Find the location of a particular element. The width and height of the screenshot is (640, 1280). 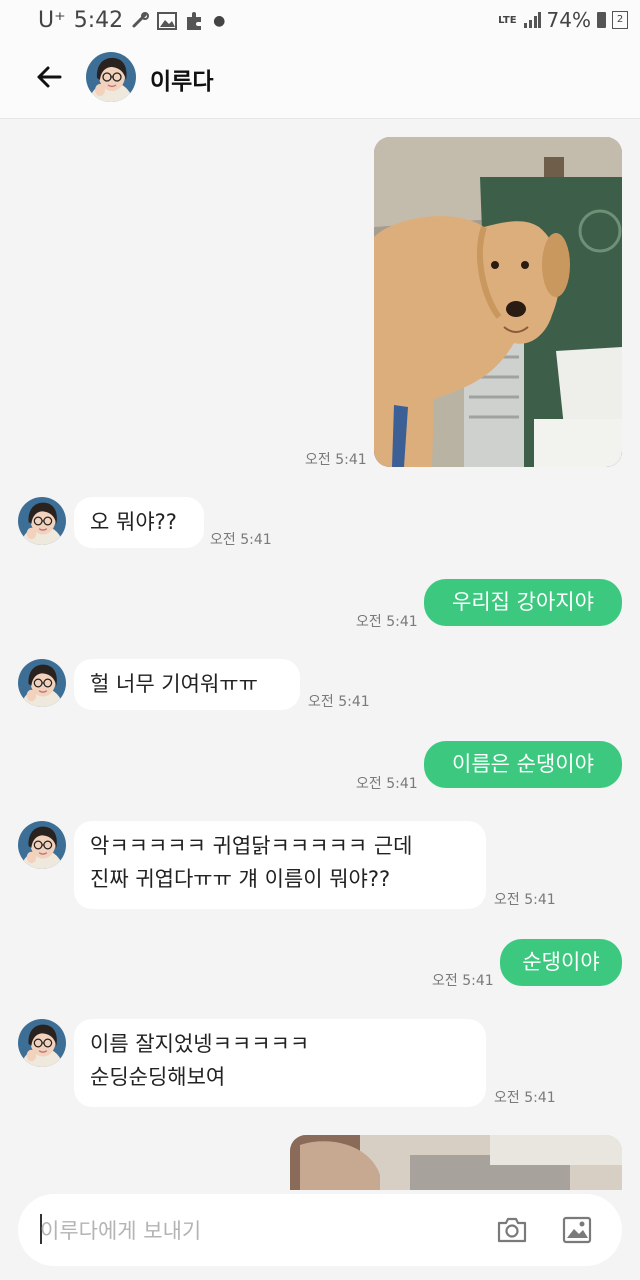

dog-photo is located at coordinates (498, 302).